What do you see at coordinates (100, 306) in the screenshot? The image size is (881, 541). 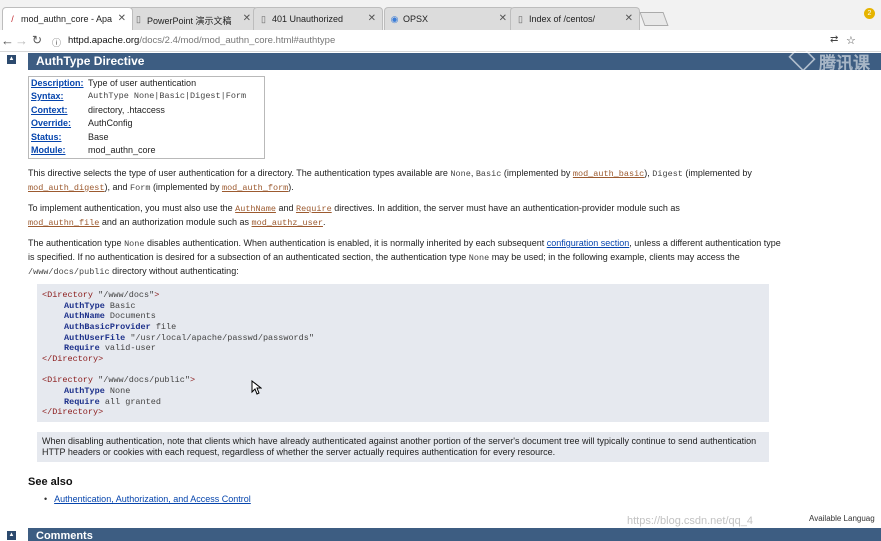 I see `code-line: AuthType Basic` at bounding box center [100, 306].